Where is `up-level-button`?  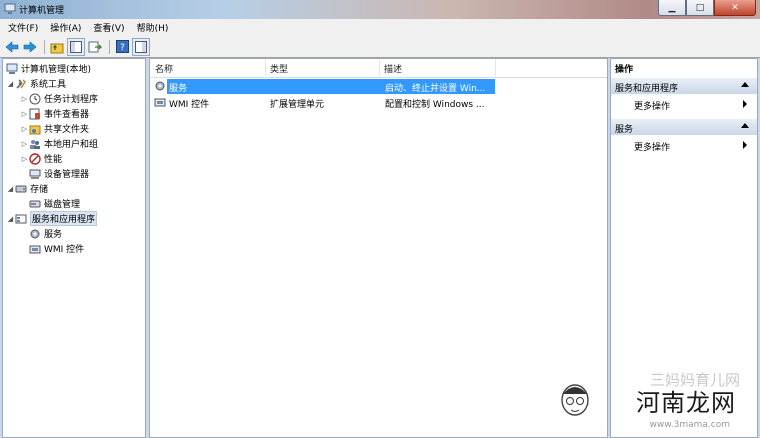 up-level-button is located at coordinates (57, 47).